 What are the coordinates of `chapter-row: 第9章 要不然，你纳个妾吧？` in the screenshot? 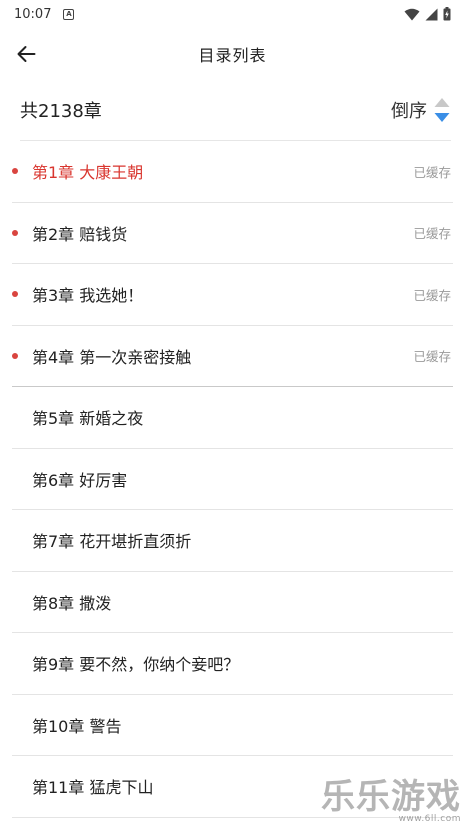 It's located at (232, 664).